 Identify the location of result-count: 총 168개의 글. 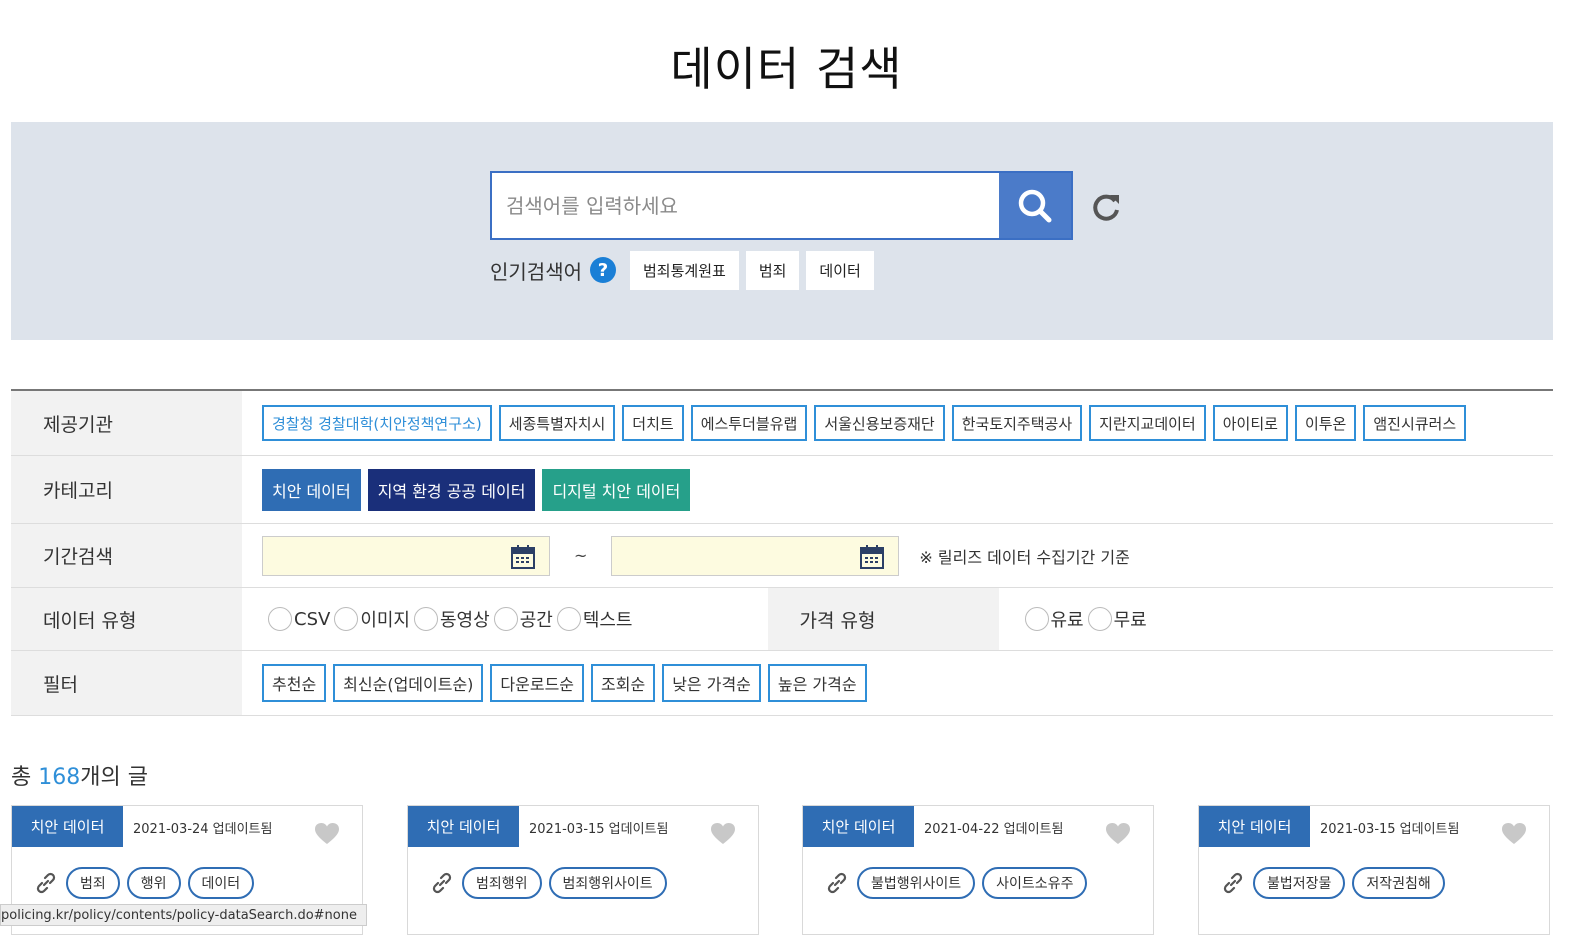
(79, 775).